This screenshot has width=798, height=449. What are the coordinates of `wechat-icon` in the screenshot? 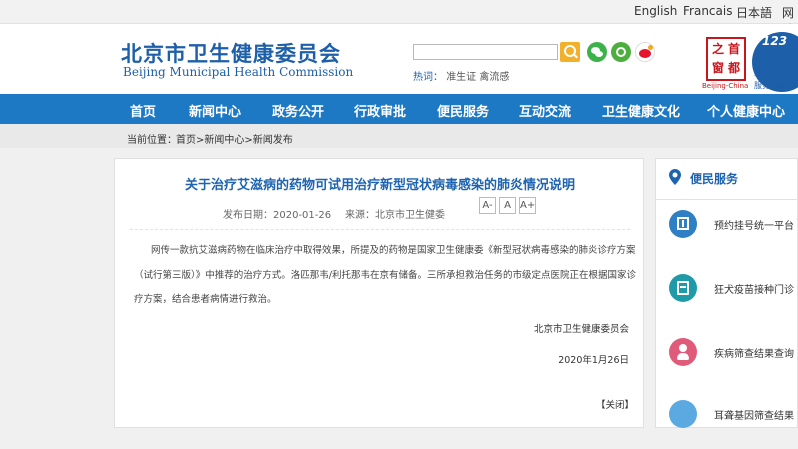 It's located at (597, 52).